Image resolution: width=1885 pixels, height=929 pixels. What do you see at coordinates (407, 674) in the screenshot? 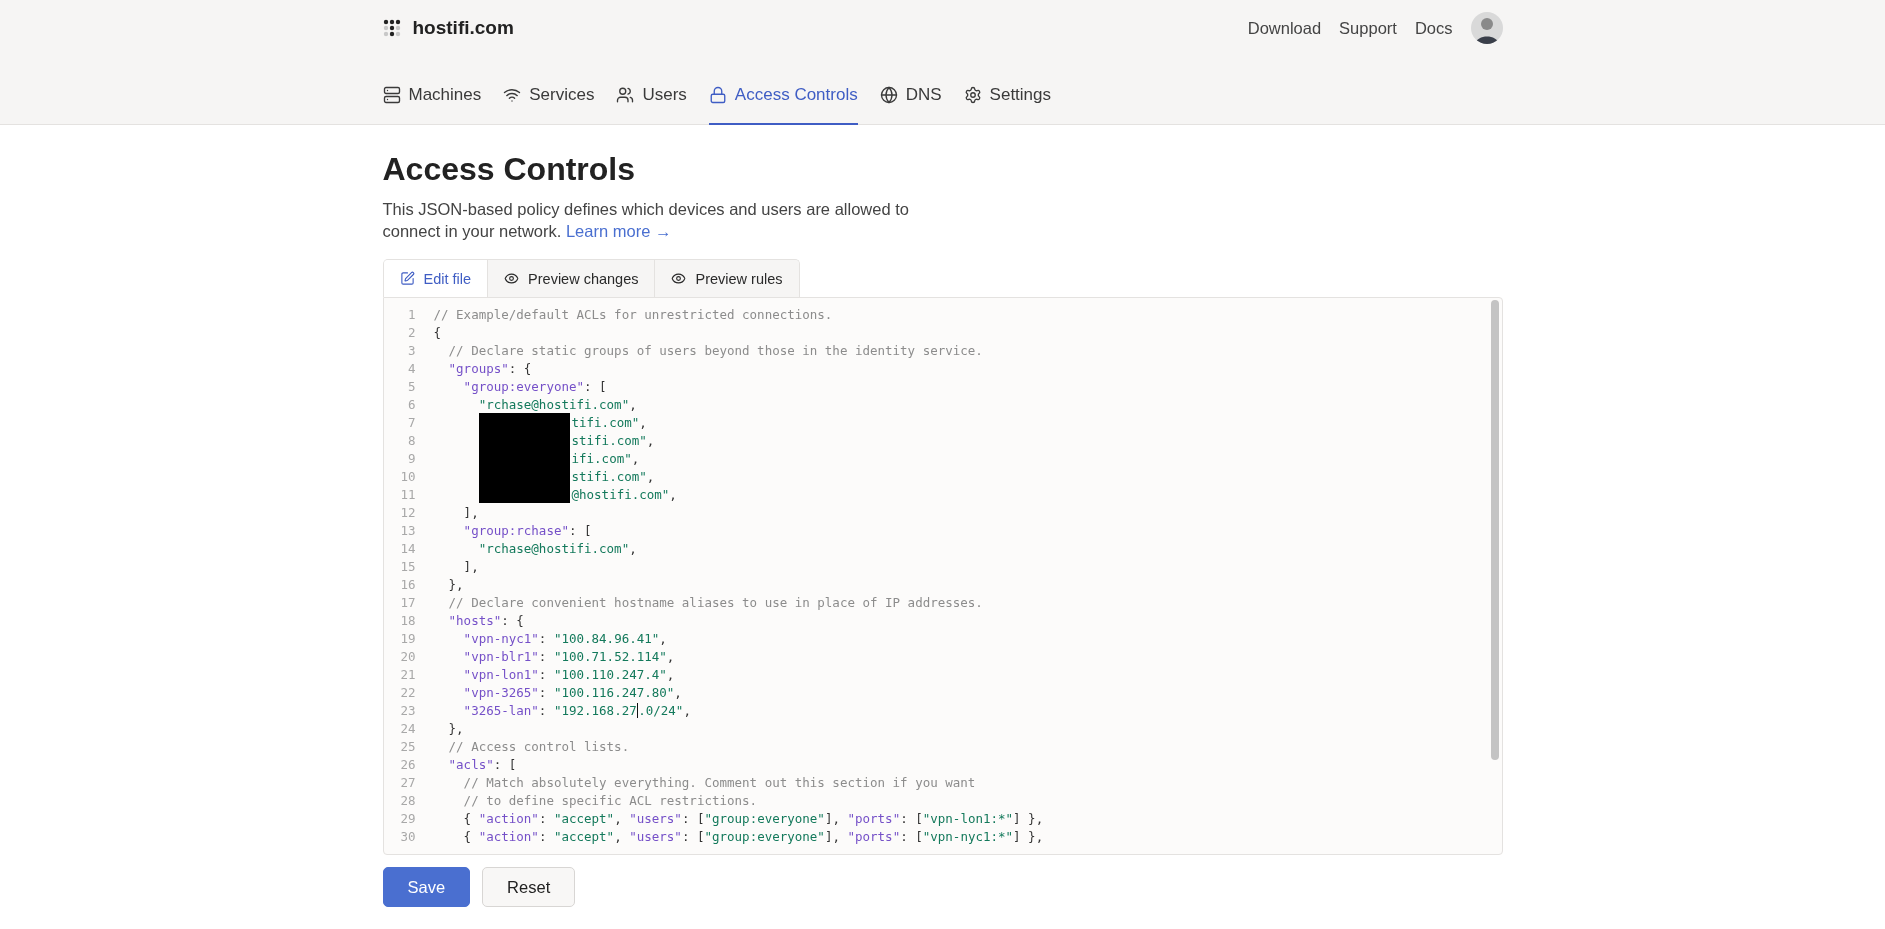
I see `line-number: 21` at bounding box center [407, 674].